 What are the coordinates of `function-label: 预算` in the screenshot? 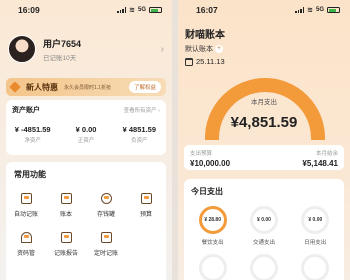 It's located at (145, 215).